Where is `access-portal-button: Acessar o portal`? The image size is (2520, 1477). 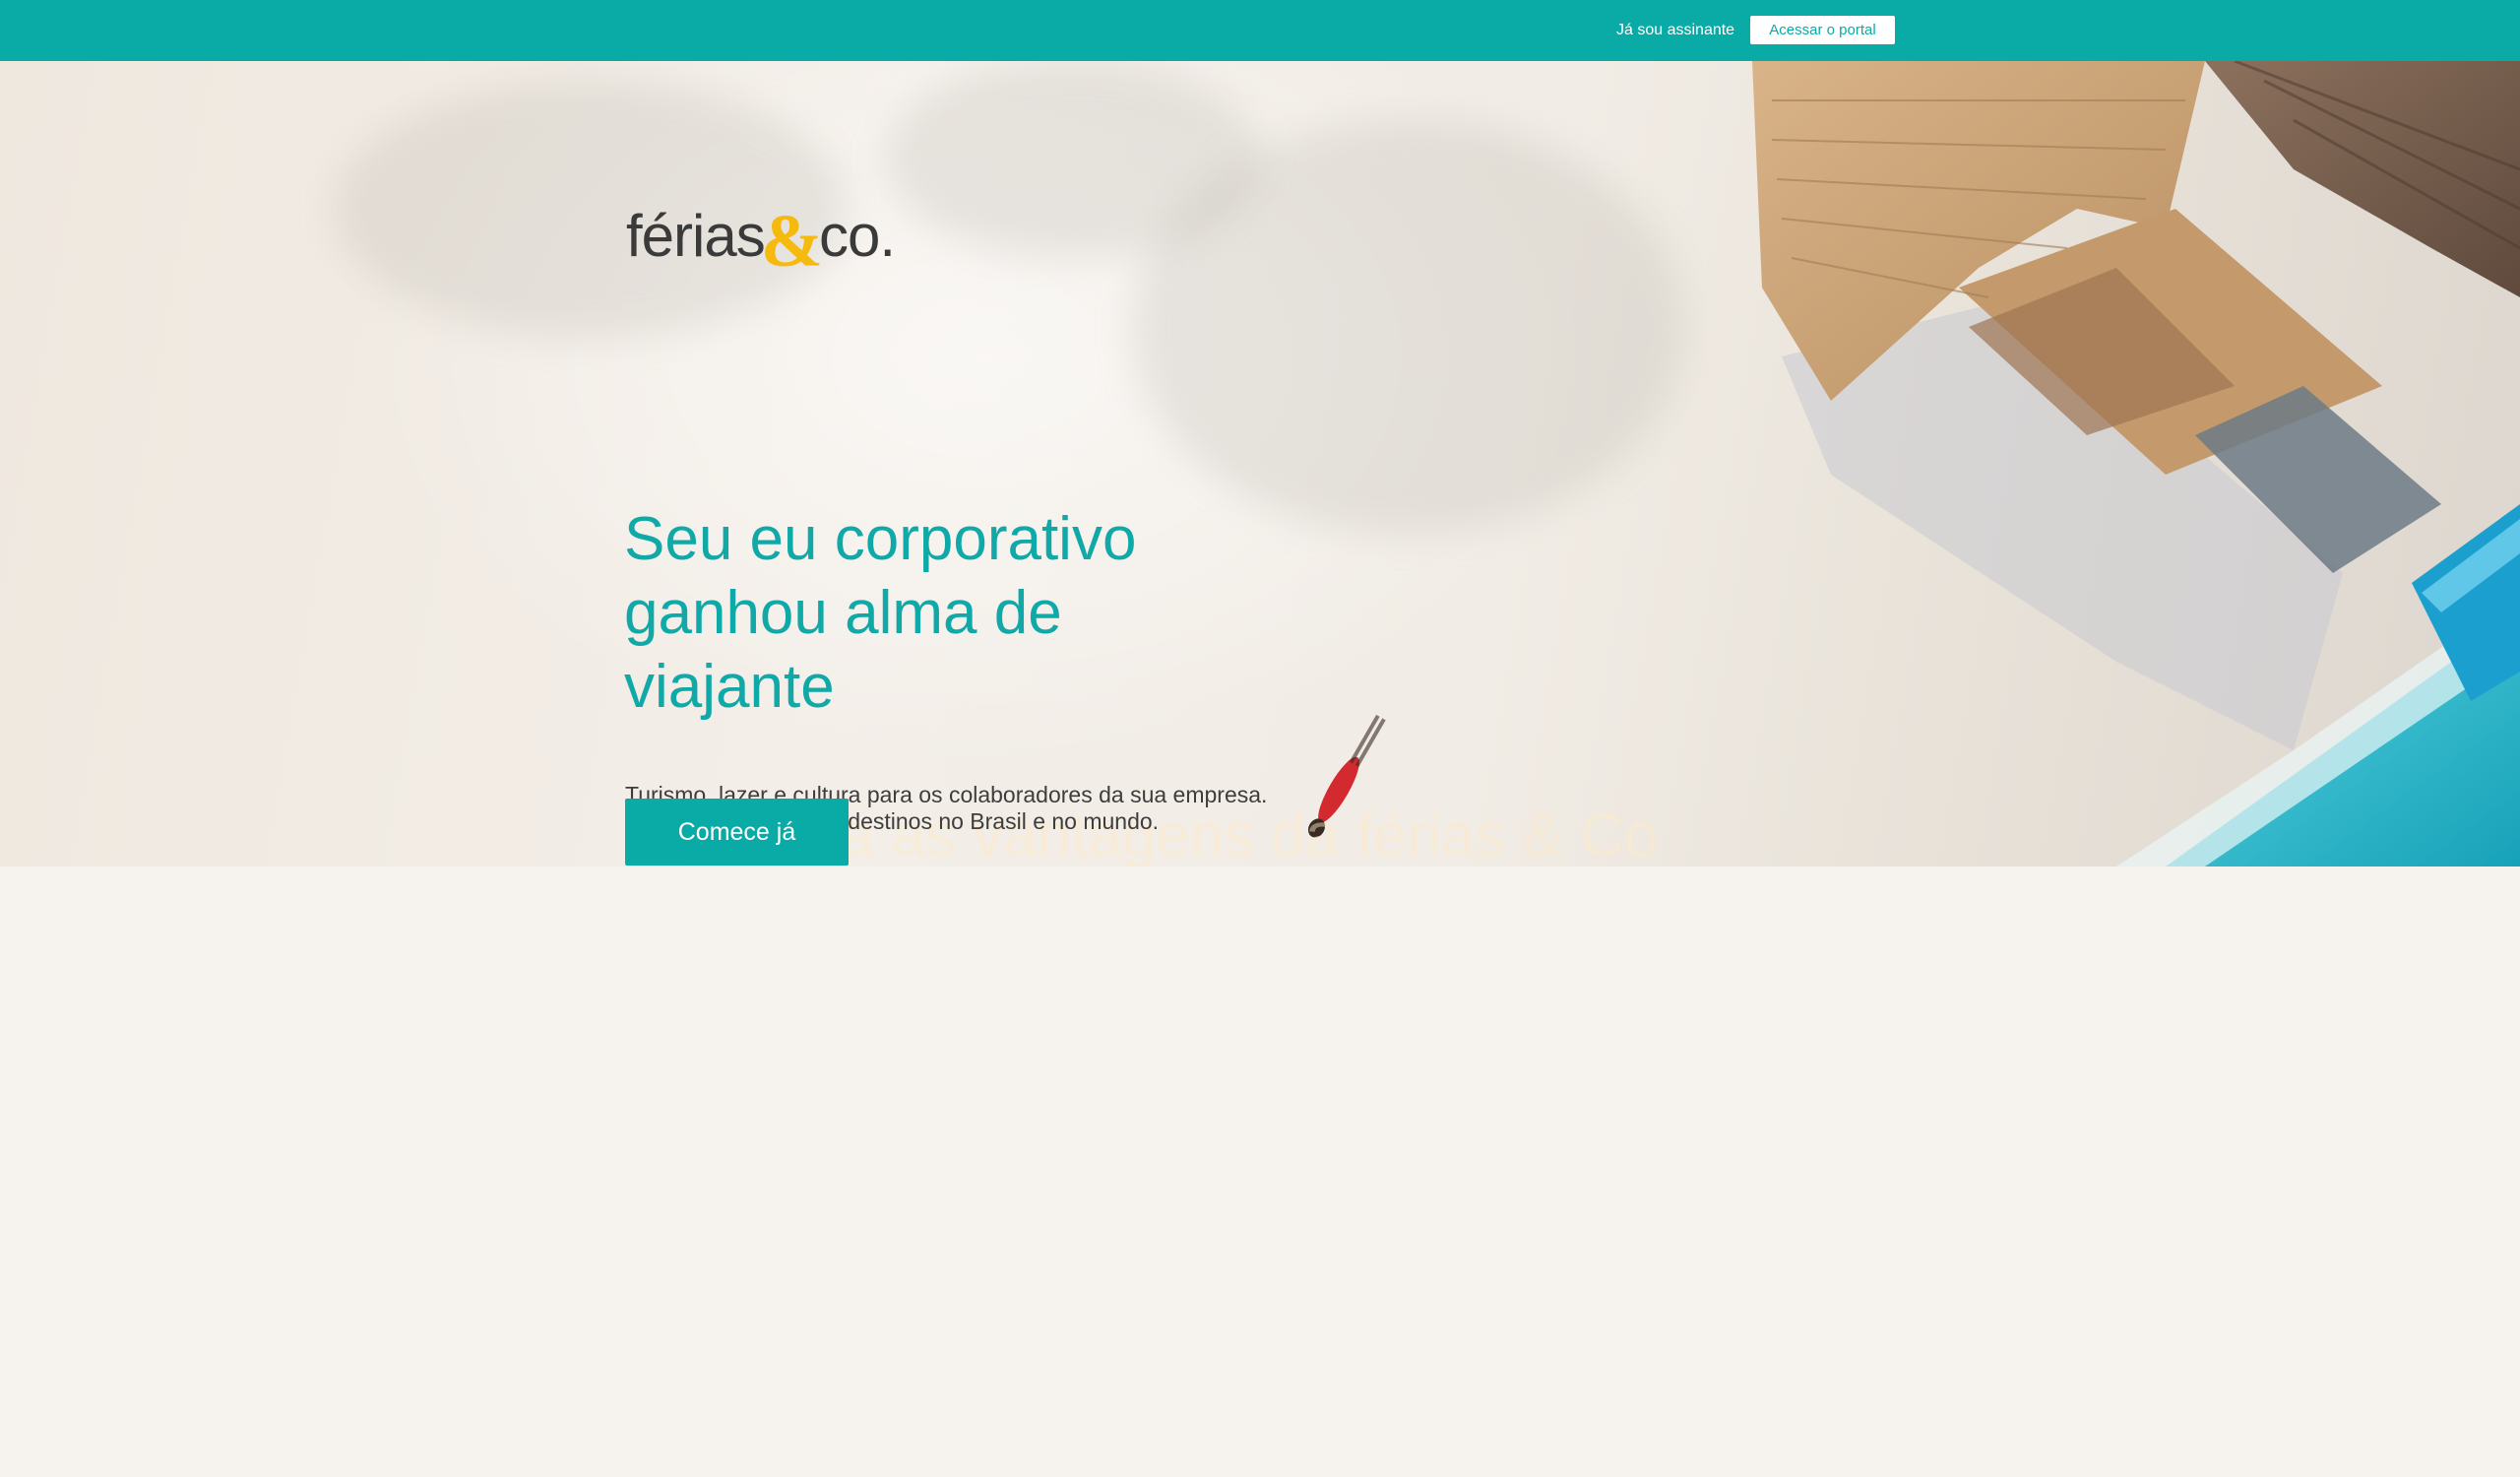
access-portal-button: Acessar o portal is located at coordinates (1822, 30).